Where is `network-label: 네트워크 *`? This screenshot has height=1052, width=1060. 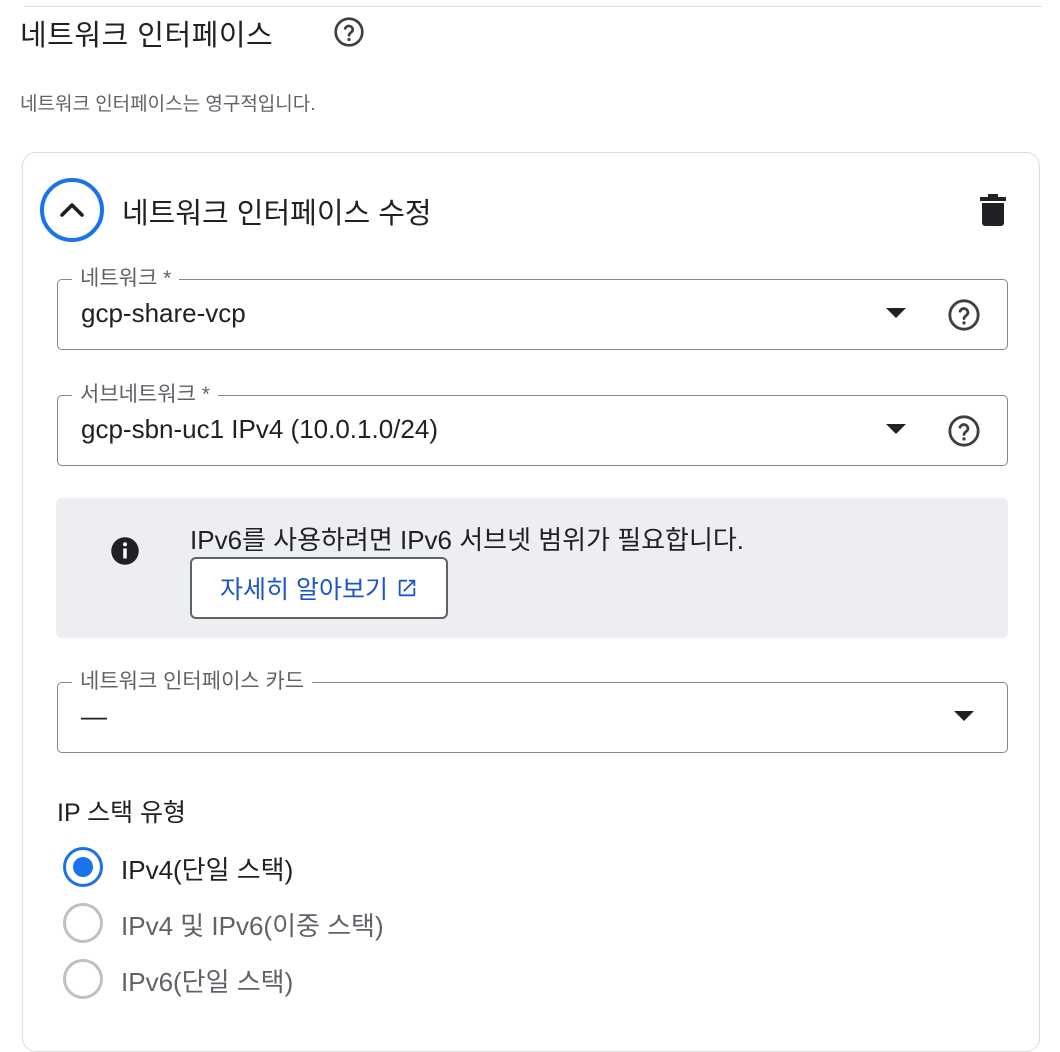
network-label: 네트워크 * is located at coordinates (126, 279).